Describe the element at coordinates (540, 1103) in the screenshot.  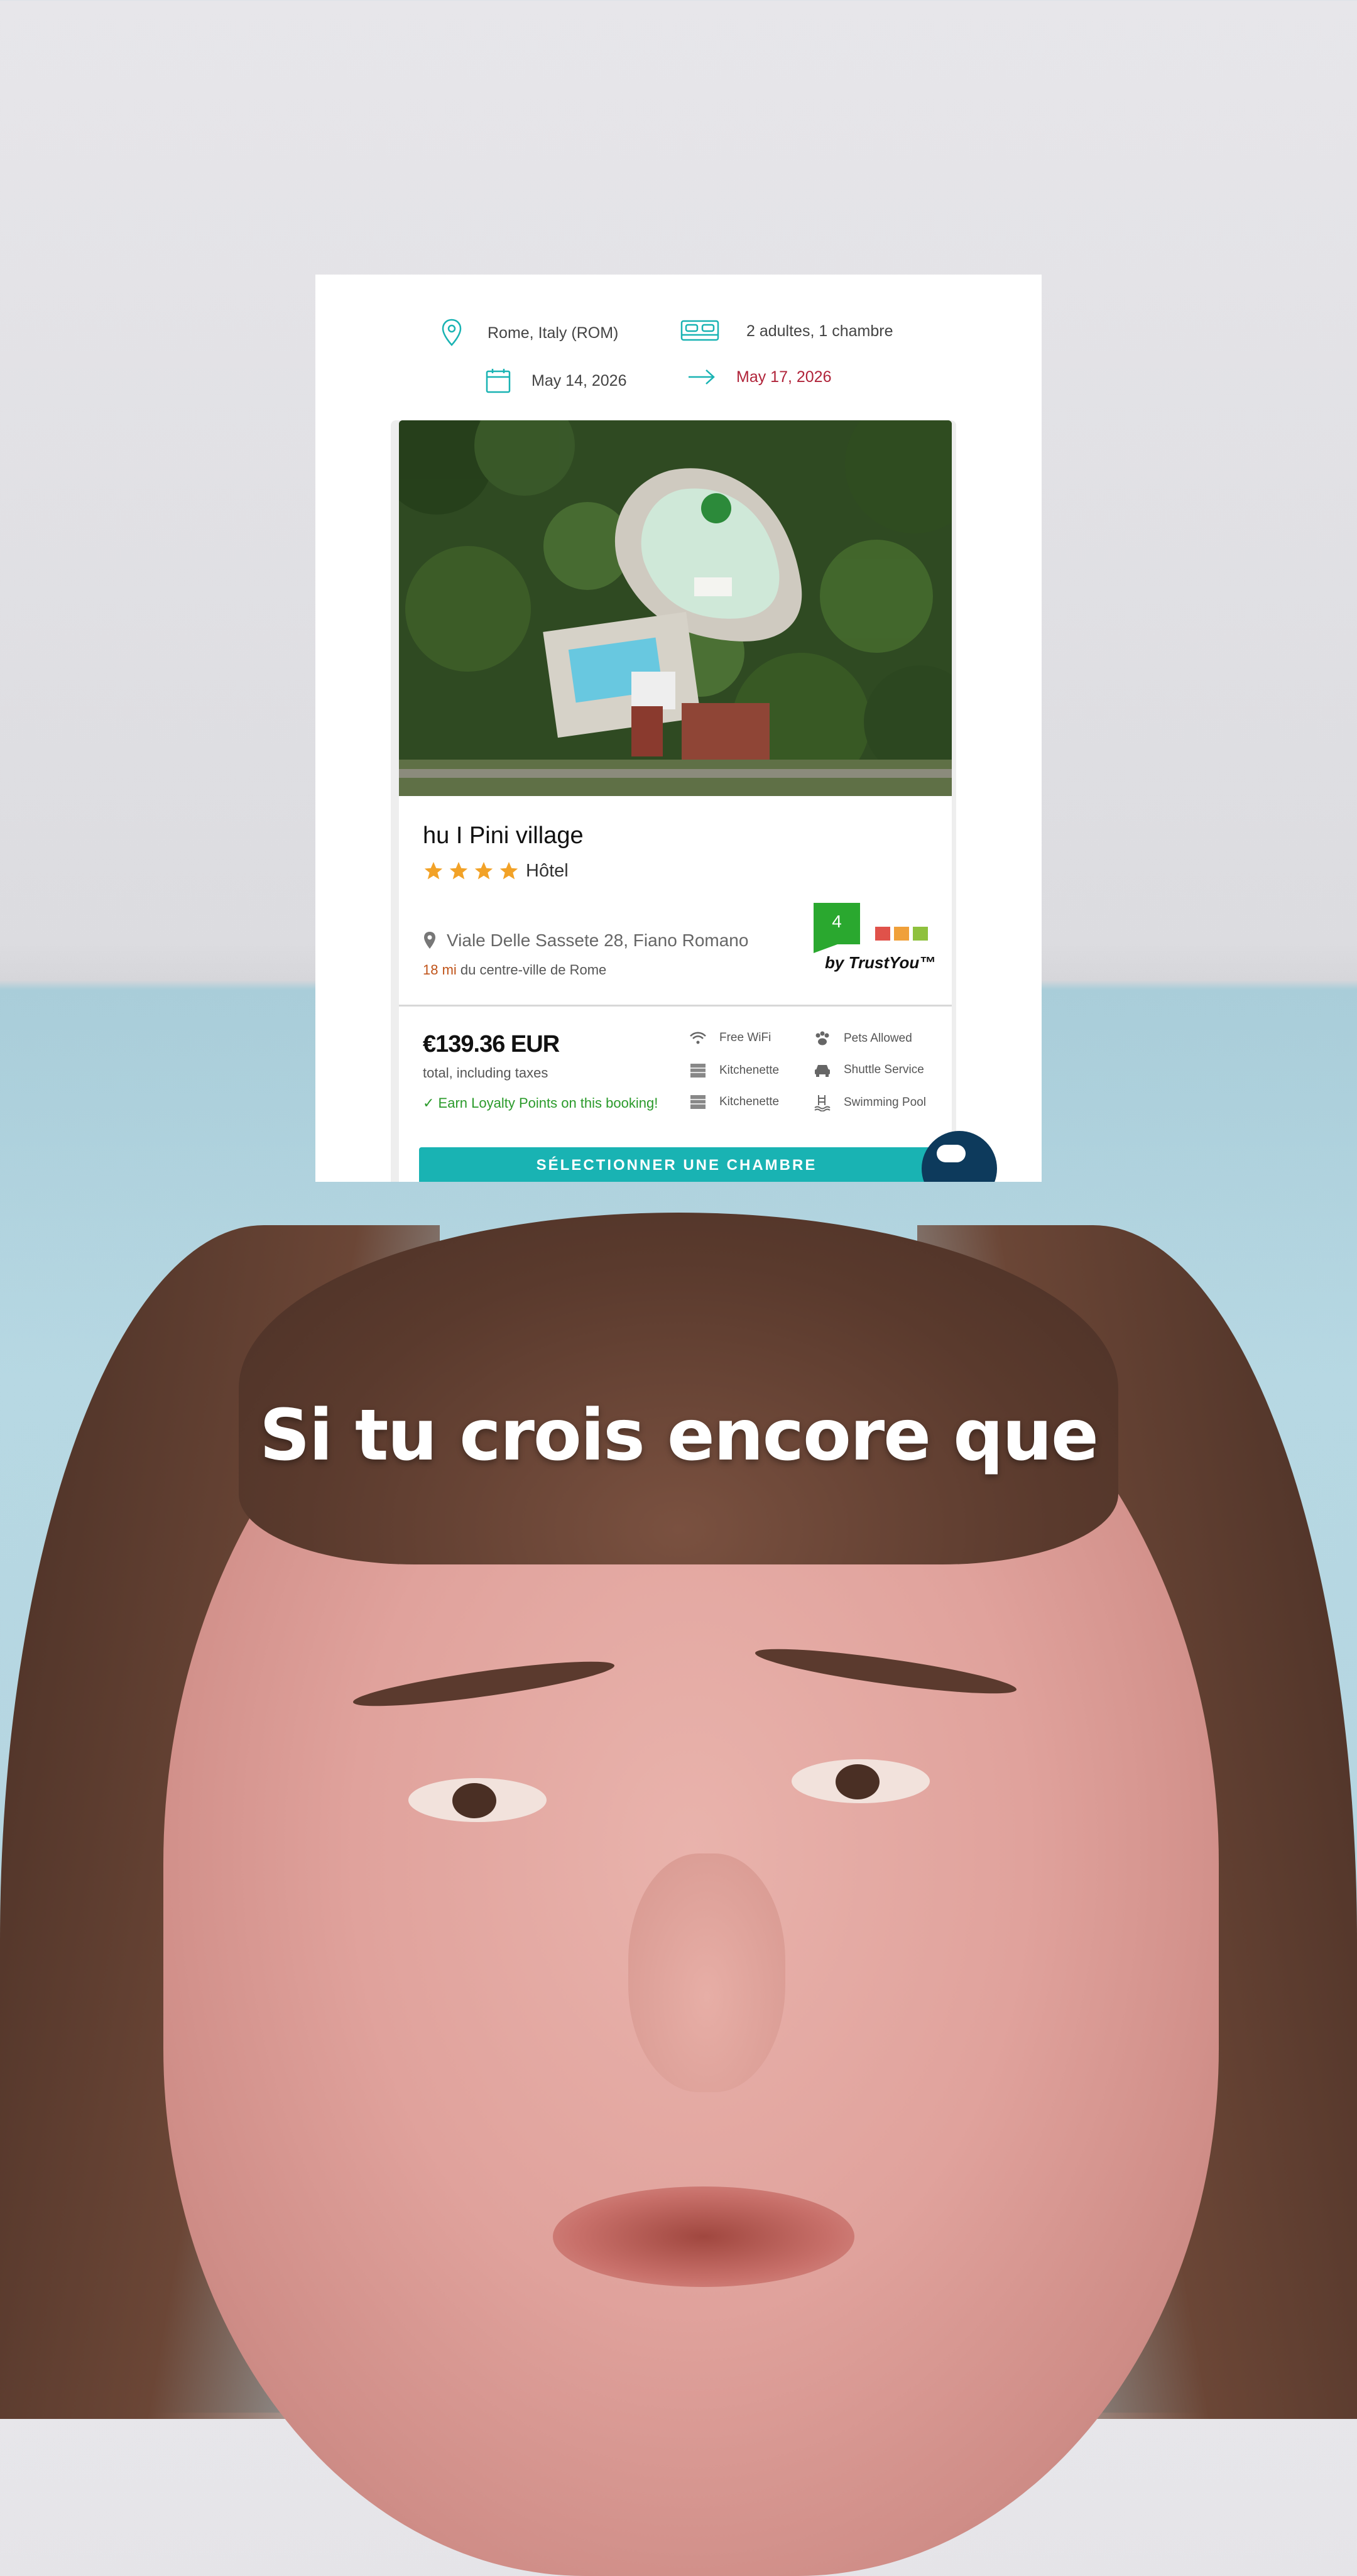
I see `loyalty-message: ✓ Earn Loyalty Points on this booking!` at that location.